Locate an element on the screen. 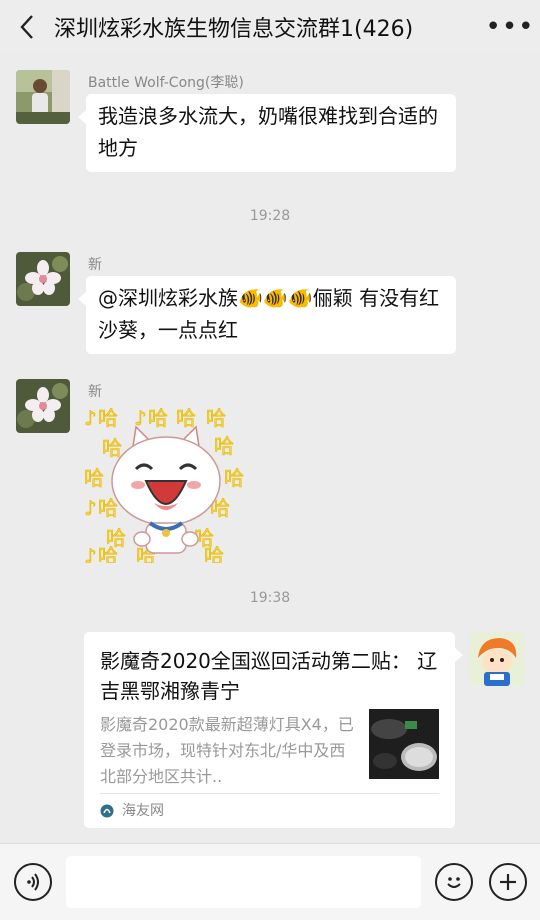 This screenshot has height=920, width=540. voice-icon is located at coordinates (33, 882).